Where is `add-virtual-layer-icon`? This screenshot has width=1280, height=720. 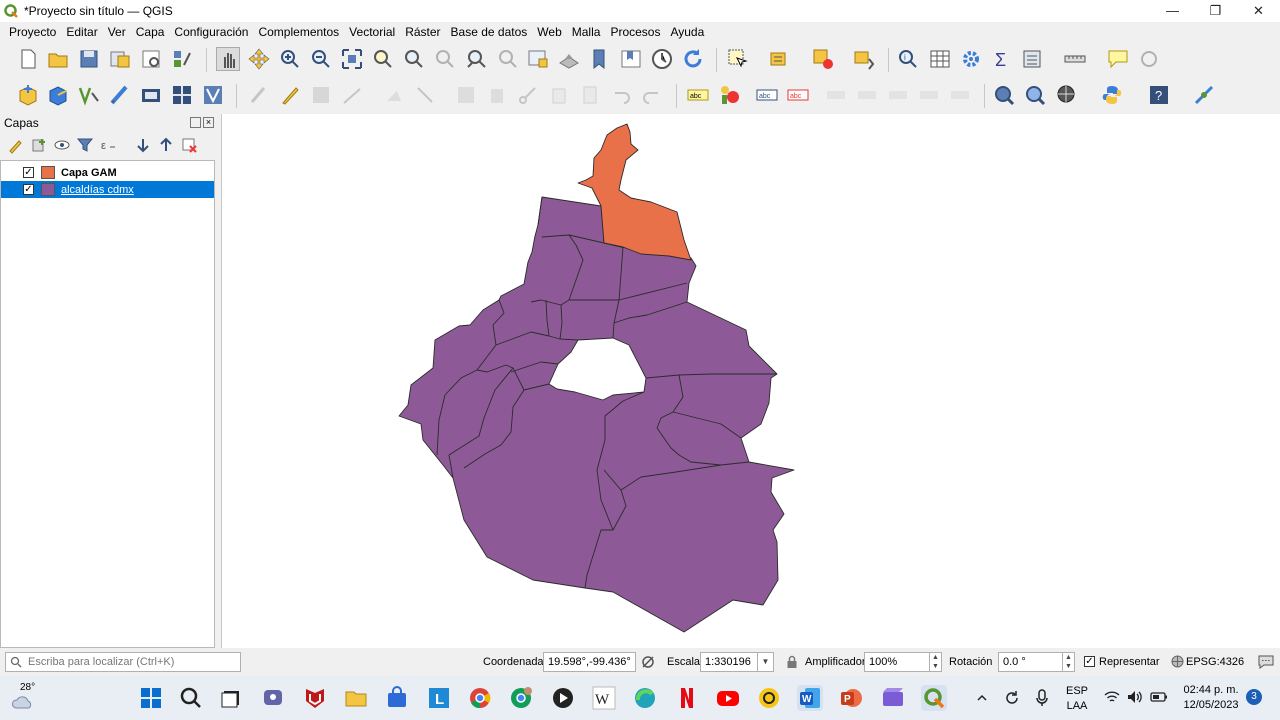 add-virtual-layer-icon is located at coordinates (213, 95).